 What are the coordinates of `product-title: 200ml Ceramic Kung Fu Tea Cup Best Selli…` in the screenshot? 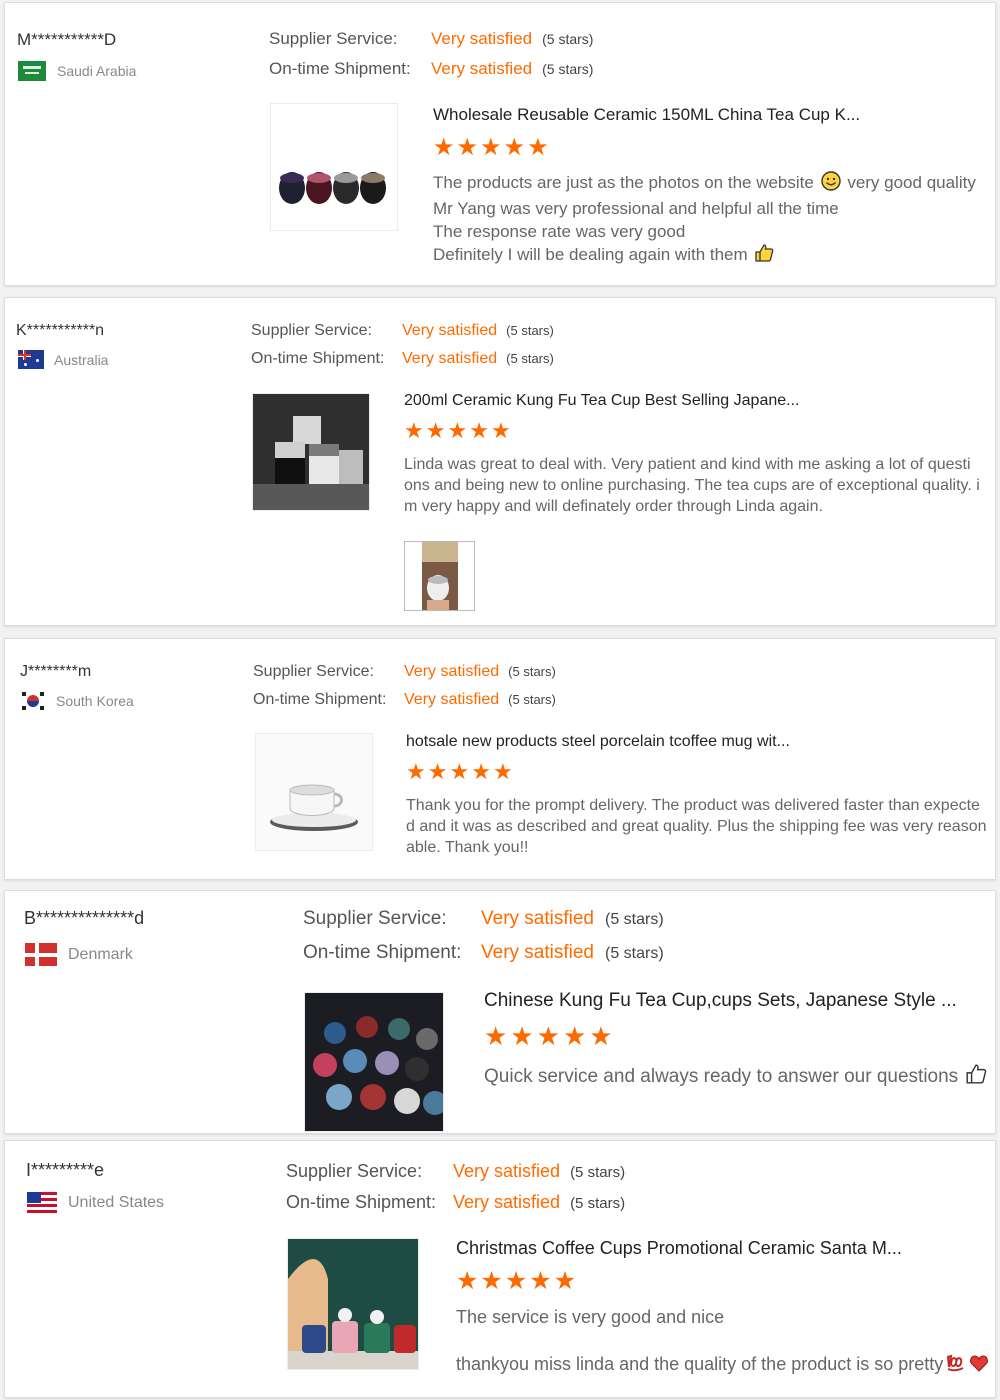 It's located at (601, 401).